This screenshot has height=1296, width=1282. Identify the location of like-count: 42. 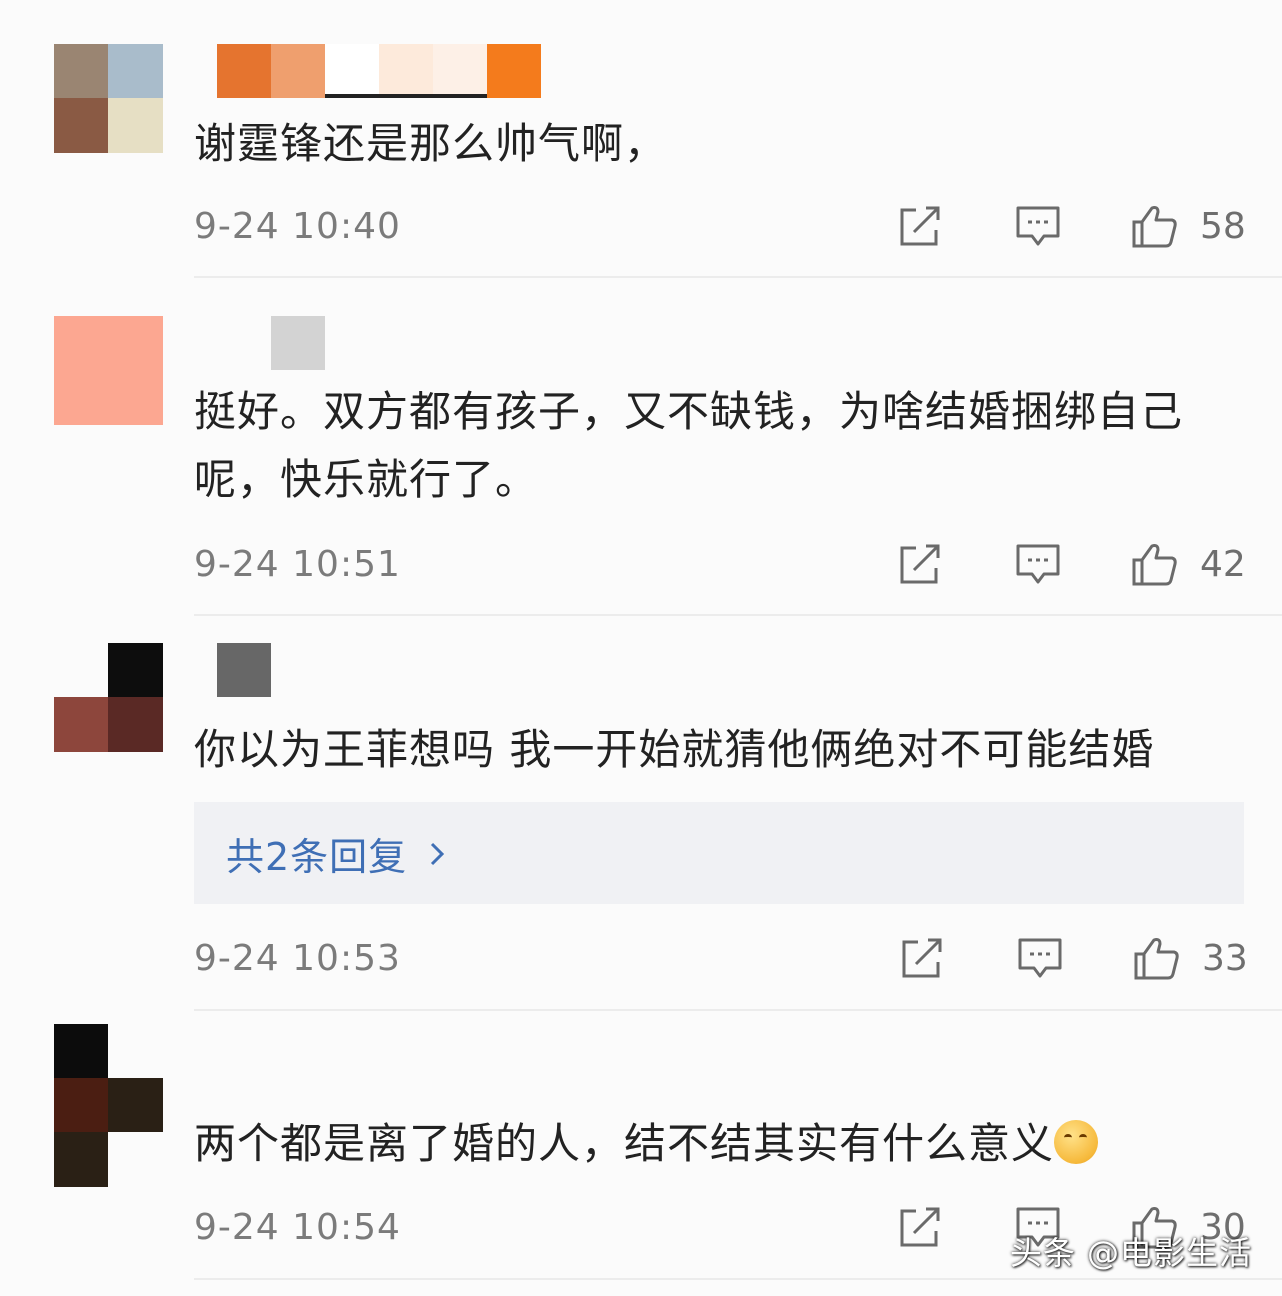
(1223, 564).